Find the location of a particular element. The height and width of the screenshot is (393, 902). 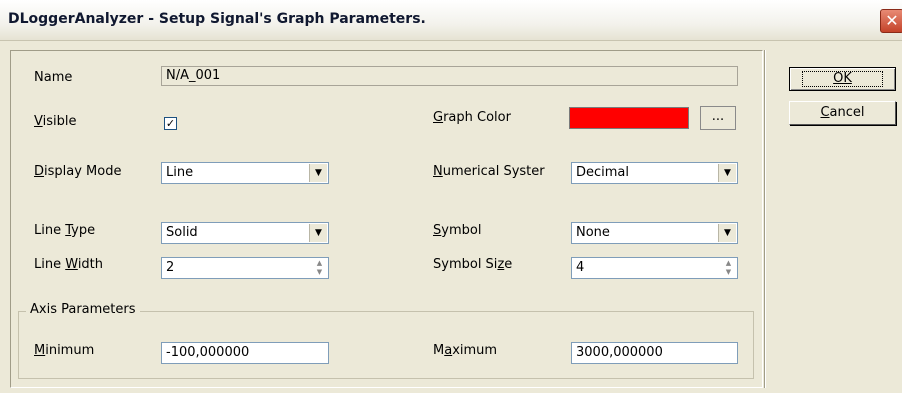

symbol-size-stepper: 4 ▲ ▼ is located at coordinates (654, 268).